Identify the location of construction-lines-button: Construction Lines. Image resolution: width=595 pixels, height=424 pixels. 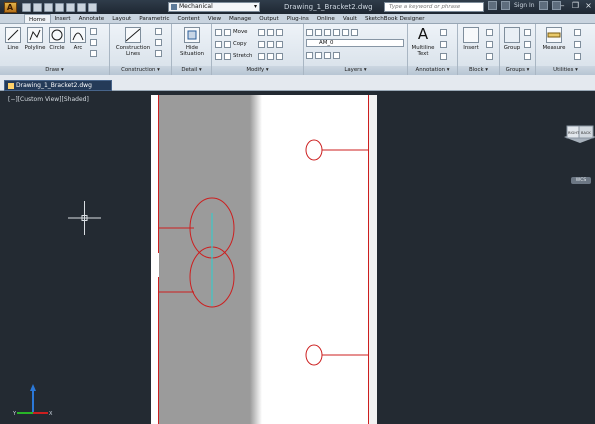
(133, 42).